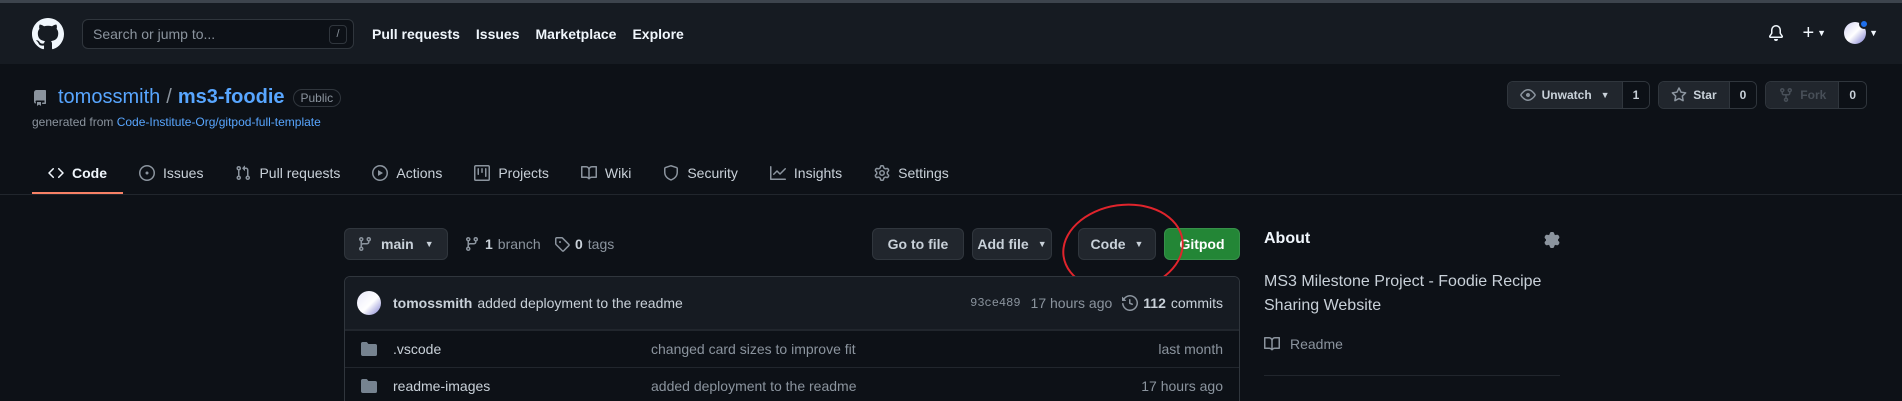 The image size is (1902, 401). Describe the element at coordinates (1196, 303) in the screenshot. I see `commit-word: commits` at that location.